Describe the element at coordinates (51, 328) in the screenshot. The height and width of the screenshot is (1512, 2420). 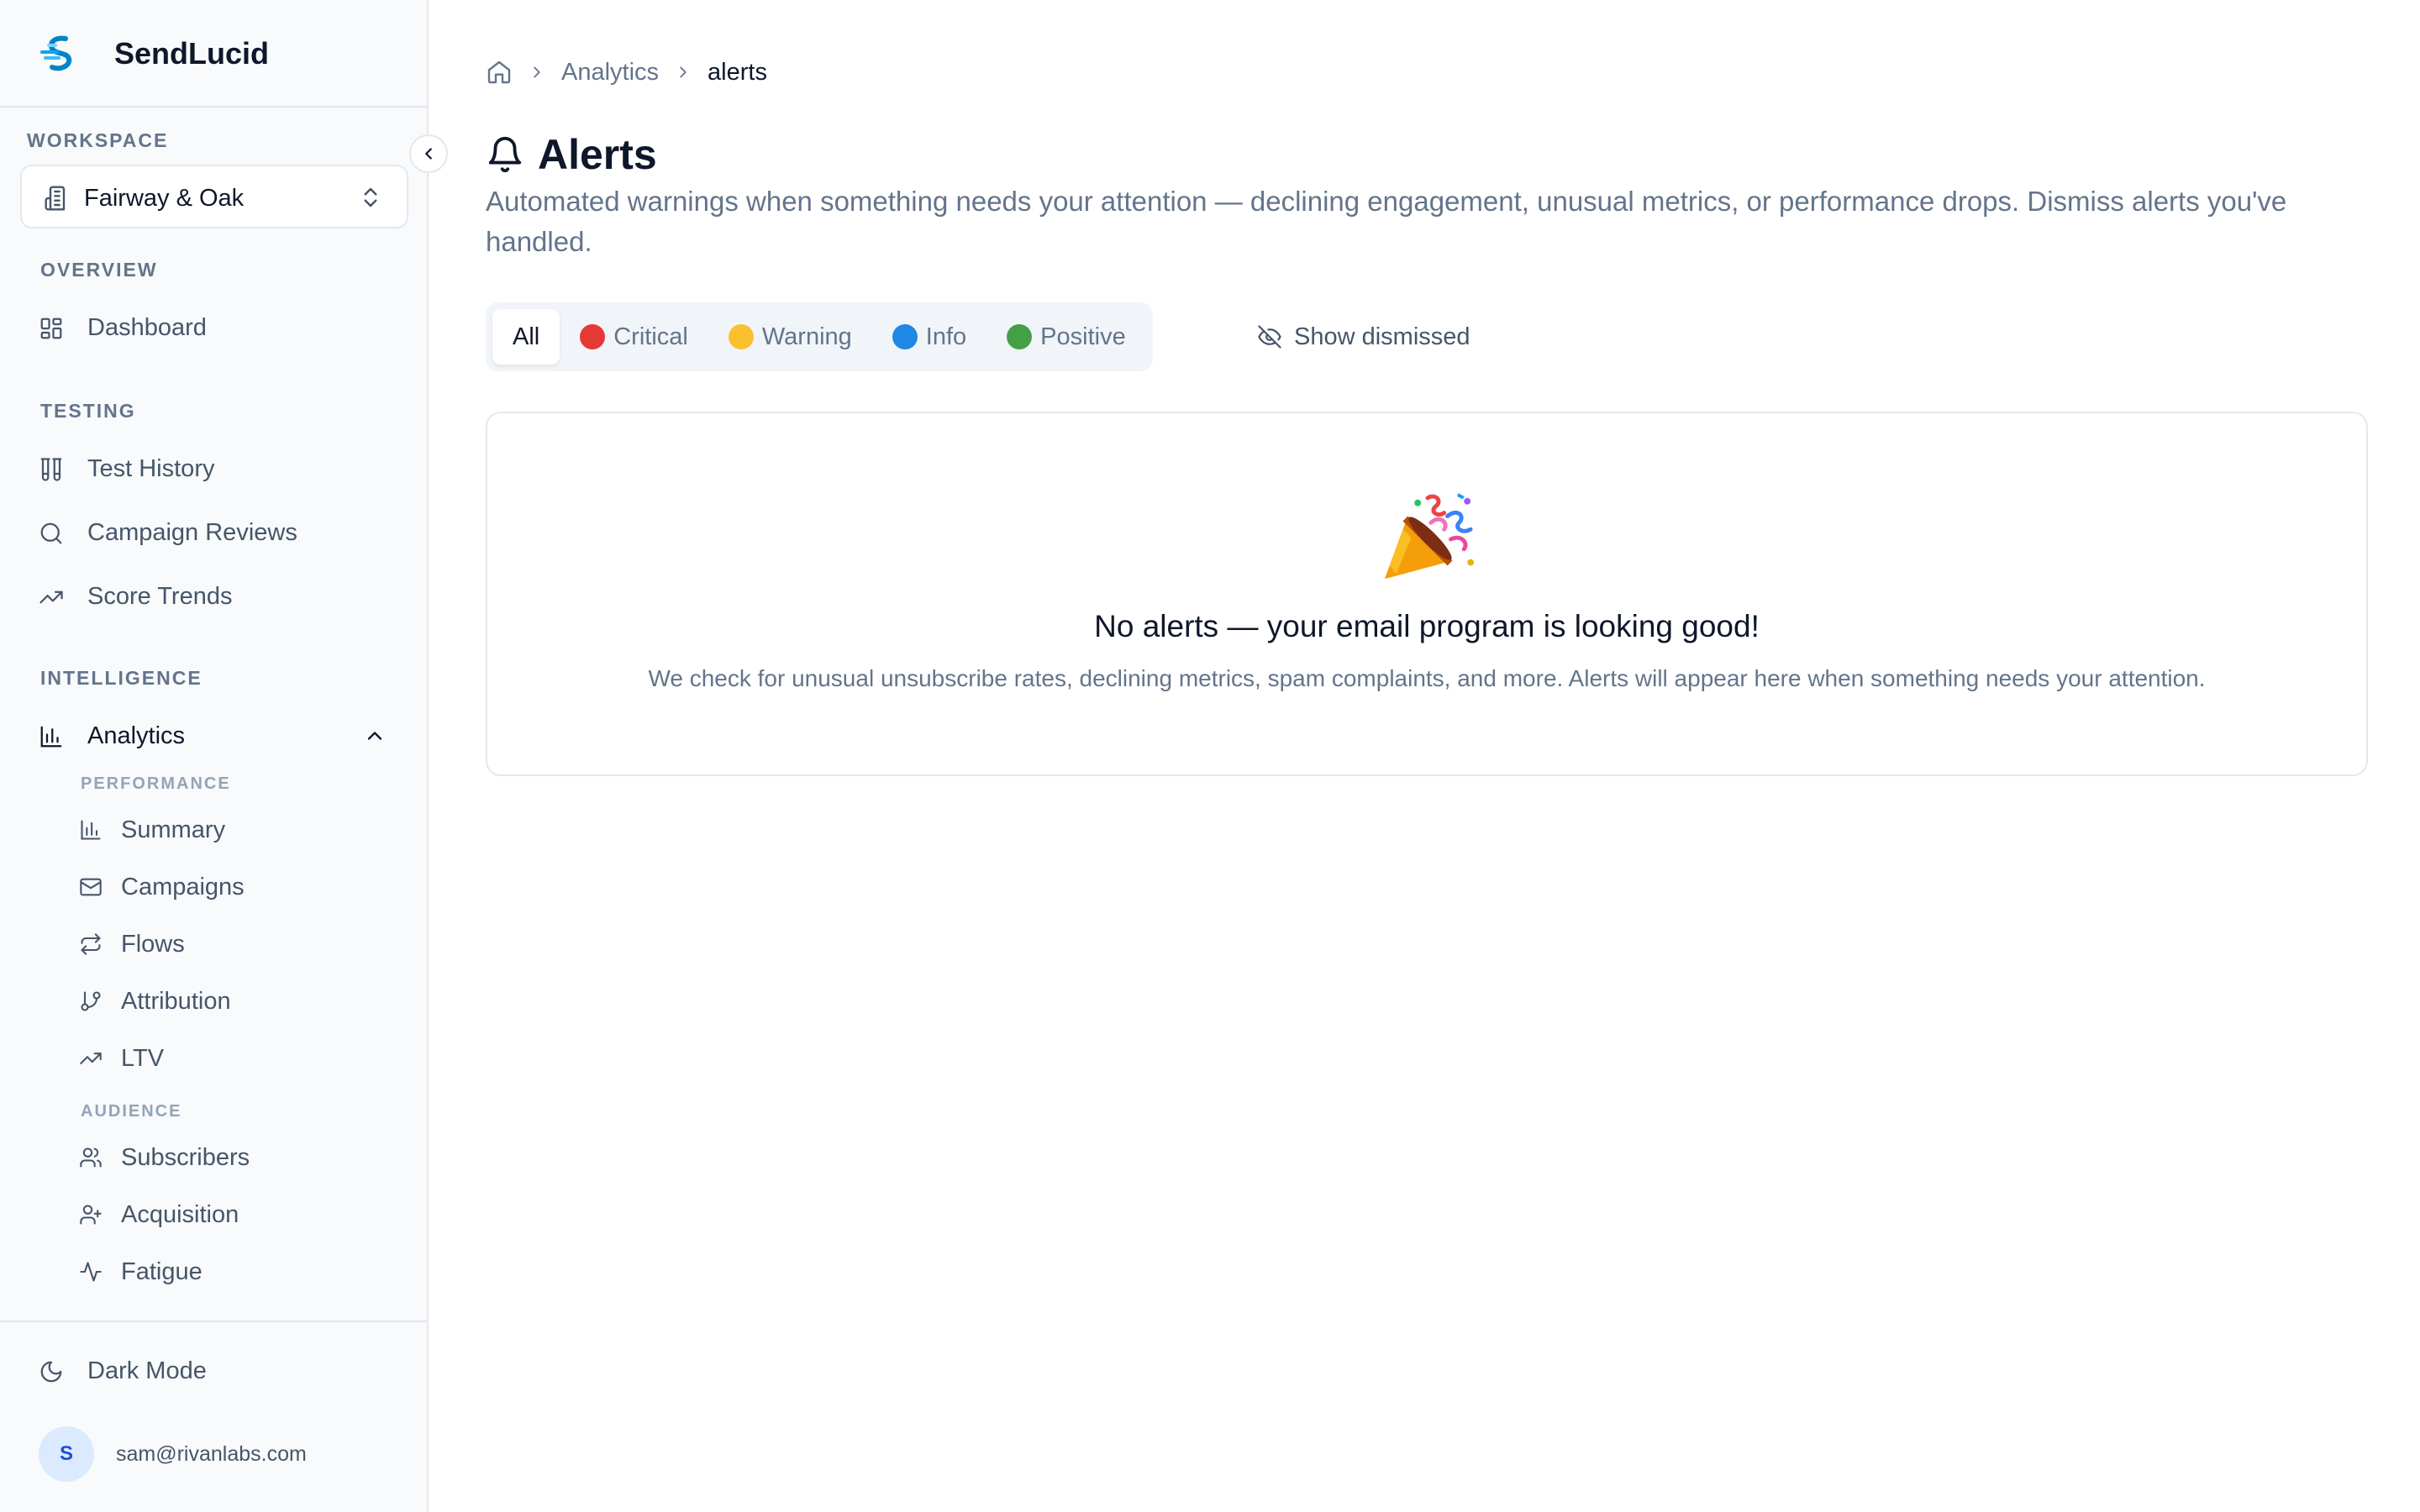
I see `dashboard-icon` at that location.